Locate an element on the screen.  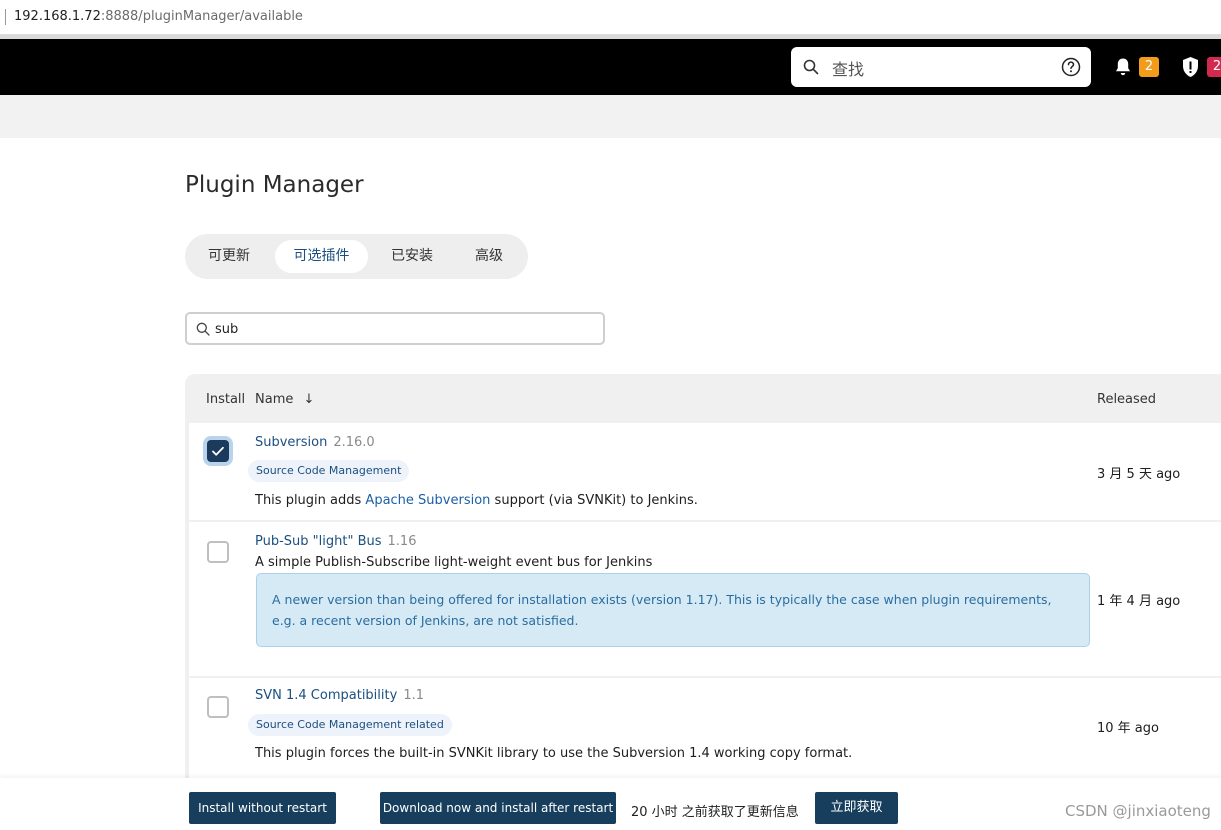
description-text: support (via SVNKit) to Jenkins. is located at coordinates (594, 500).